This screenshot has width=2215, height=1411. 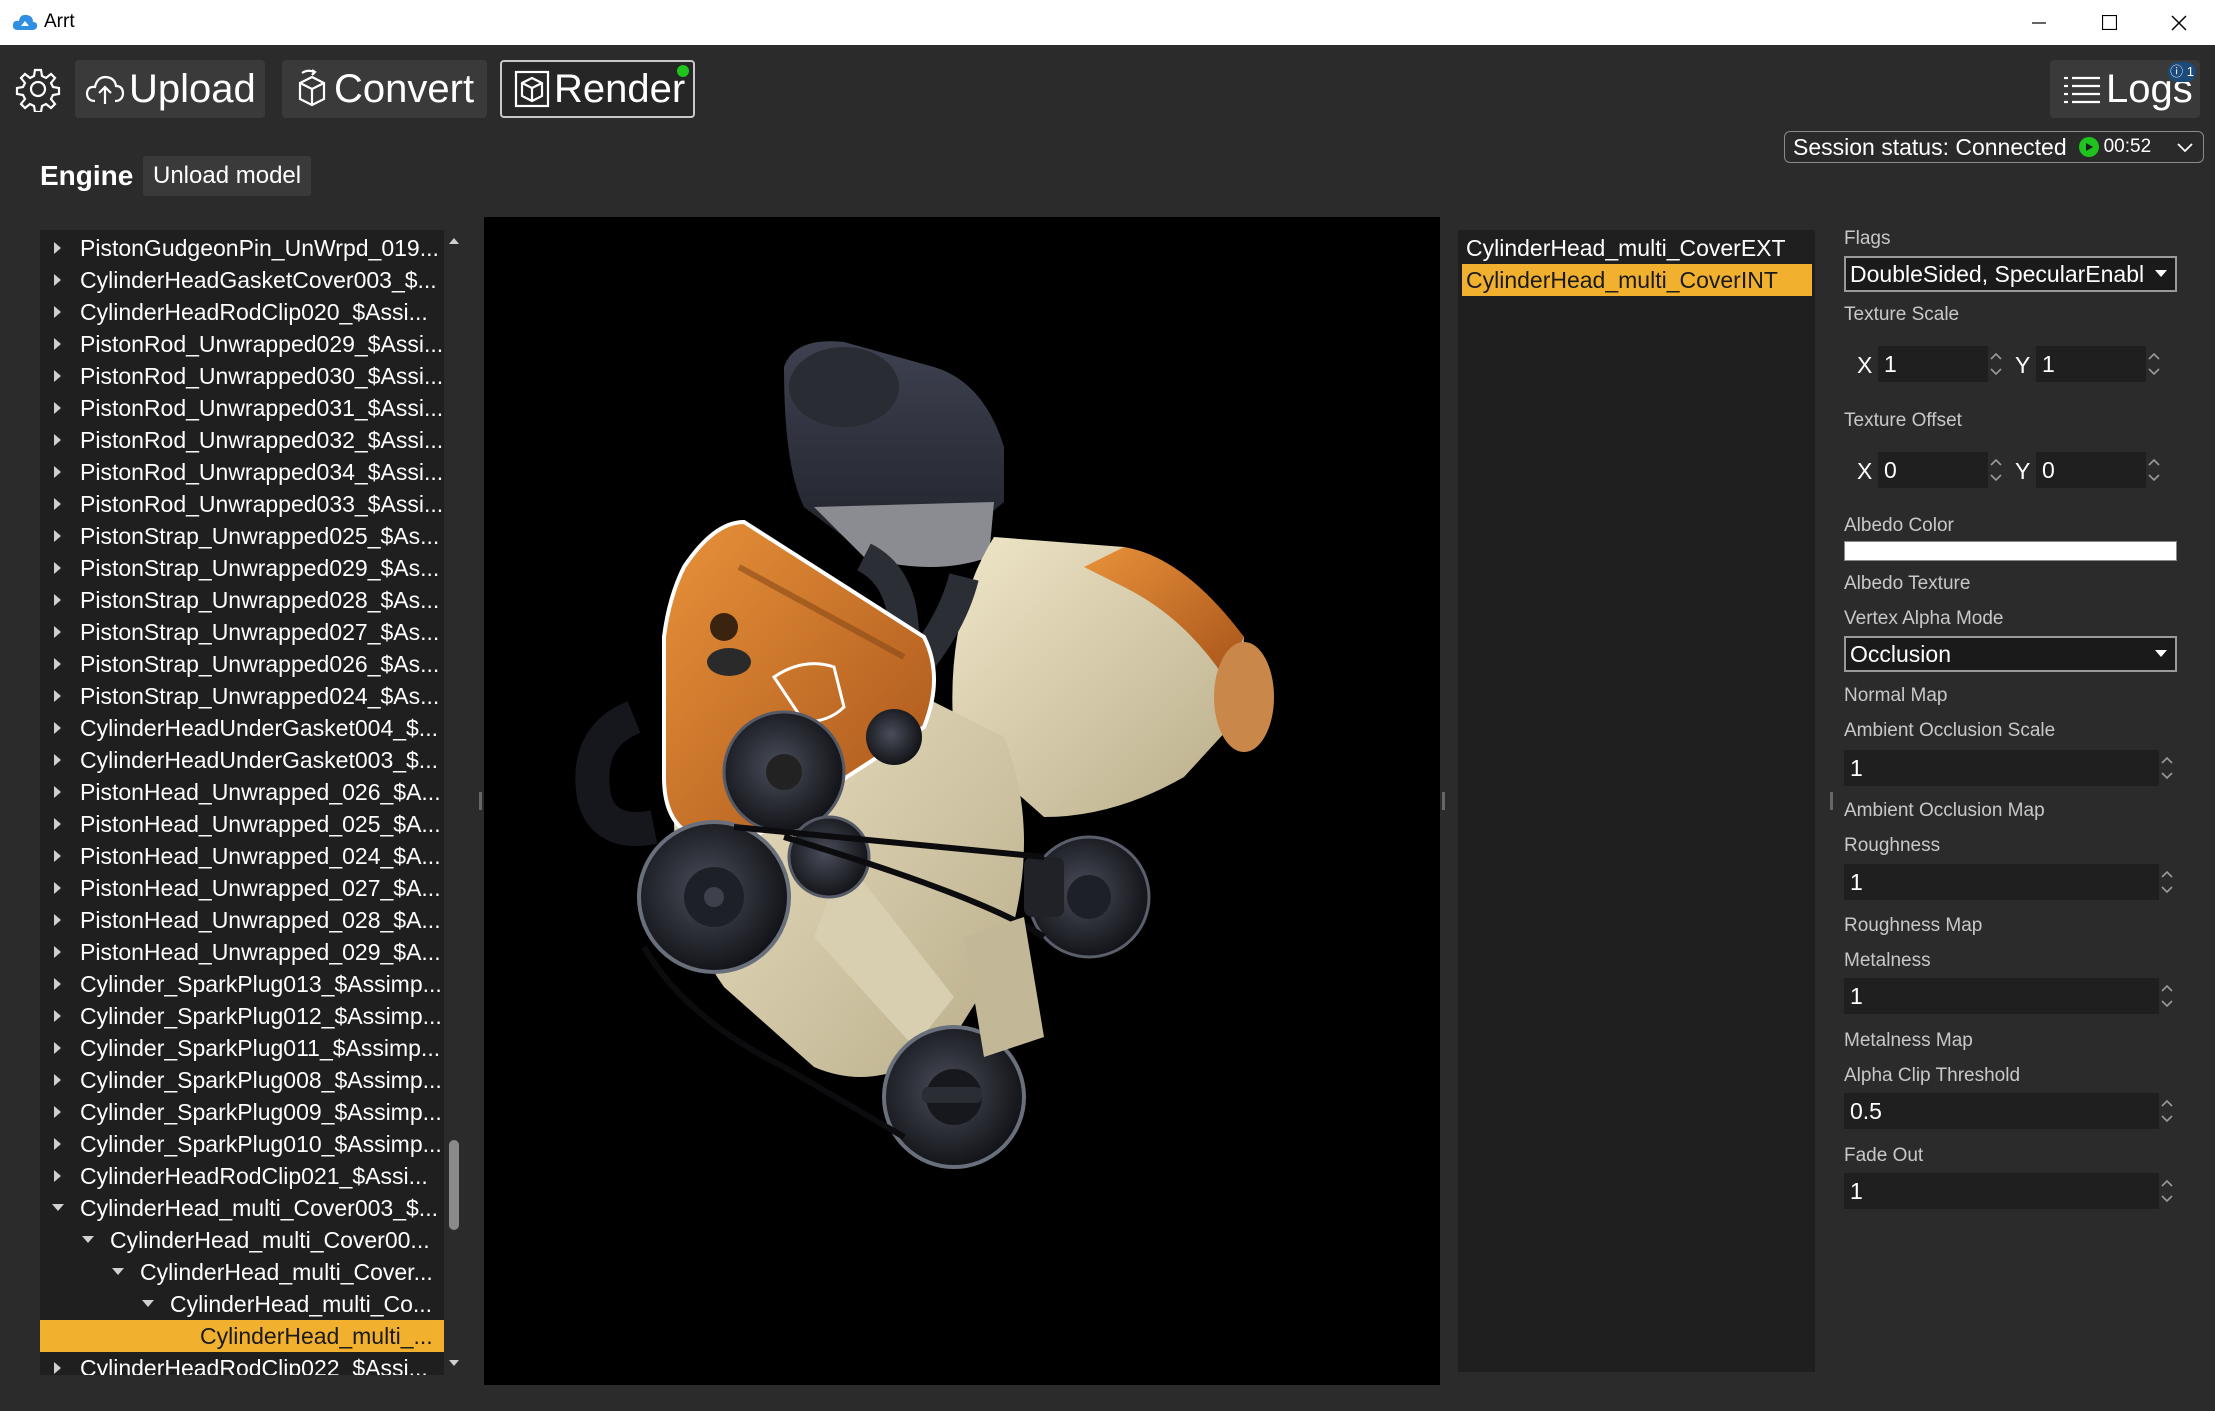 I want to click on fade-out-spinner, so click(x=2167, y=1191).